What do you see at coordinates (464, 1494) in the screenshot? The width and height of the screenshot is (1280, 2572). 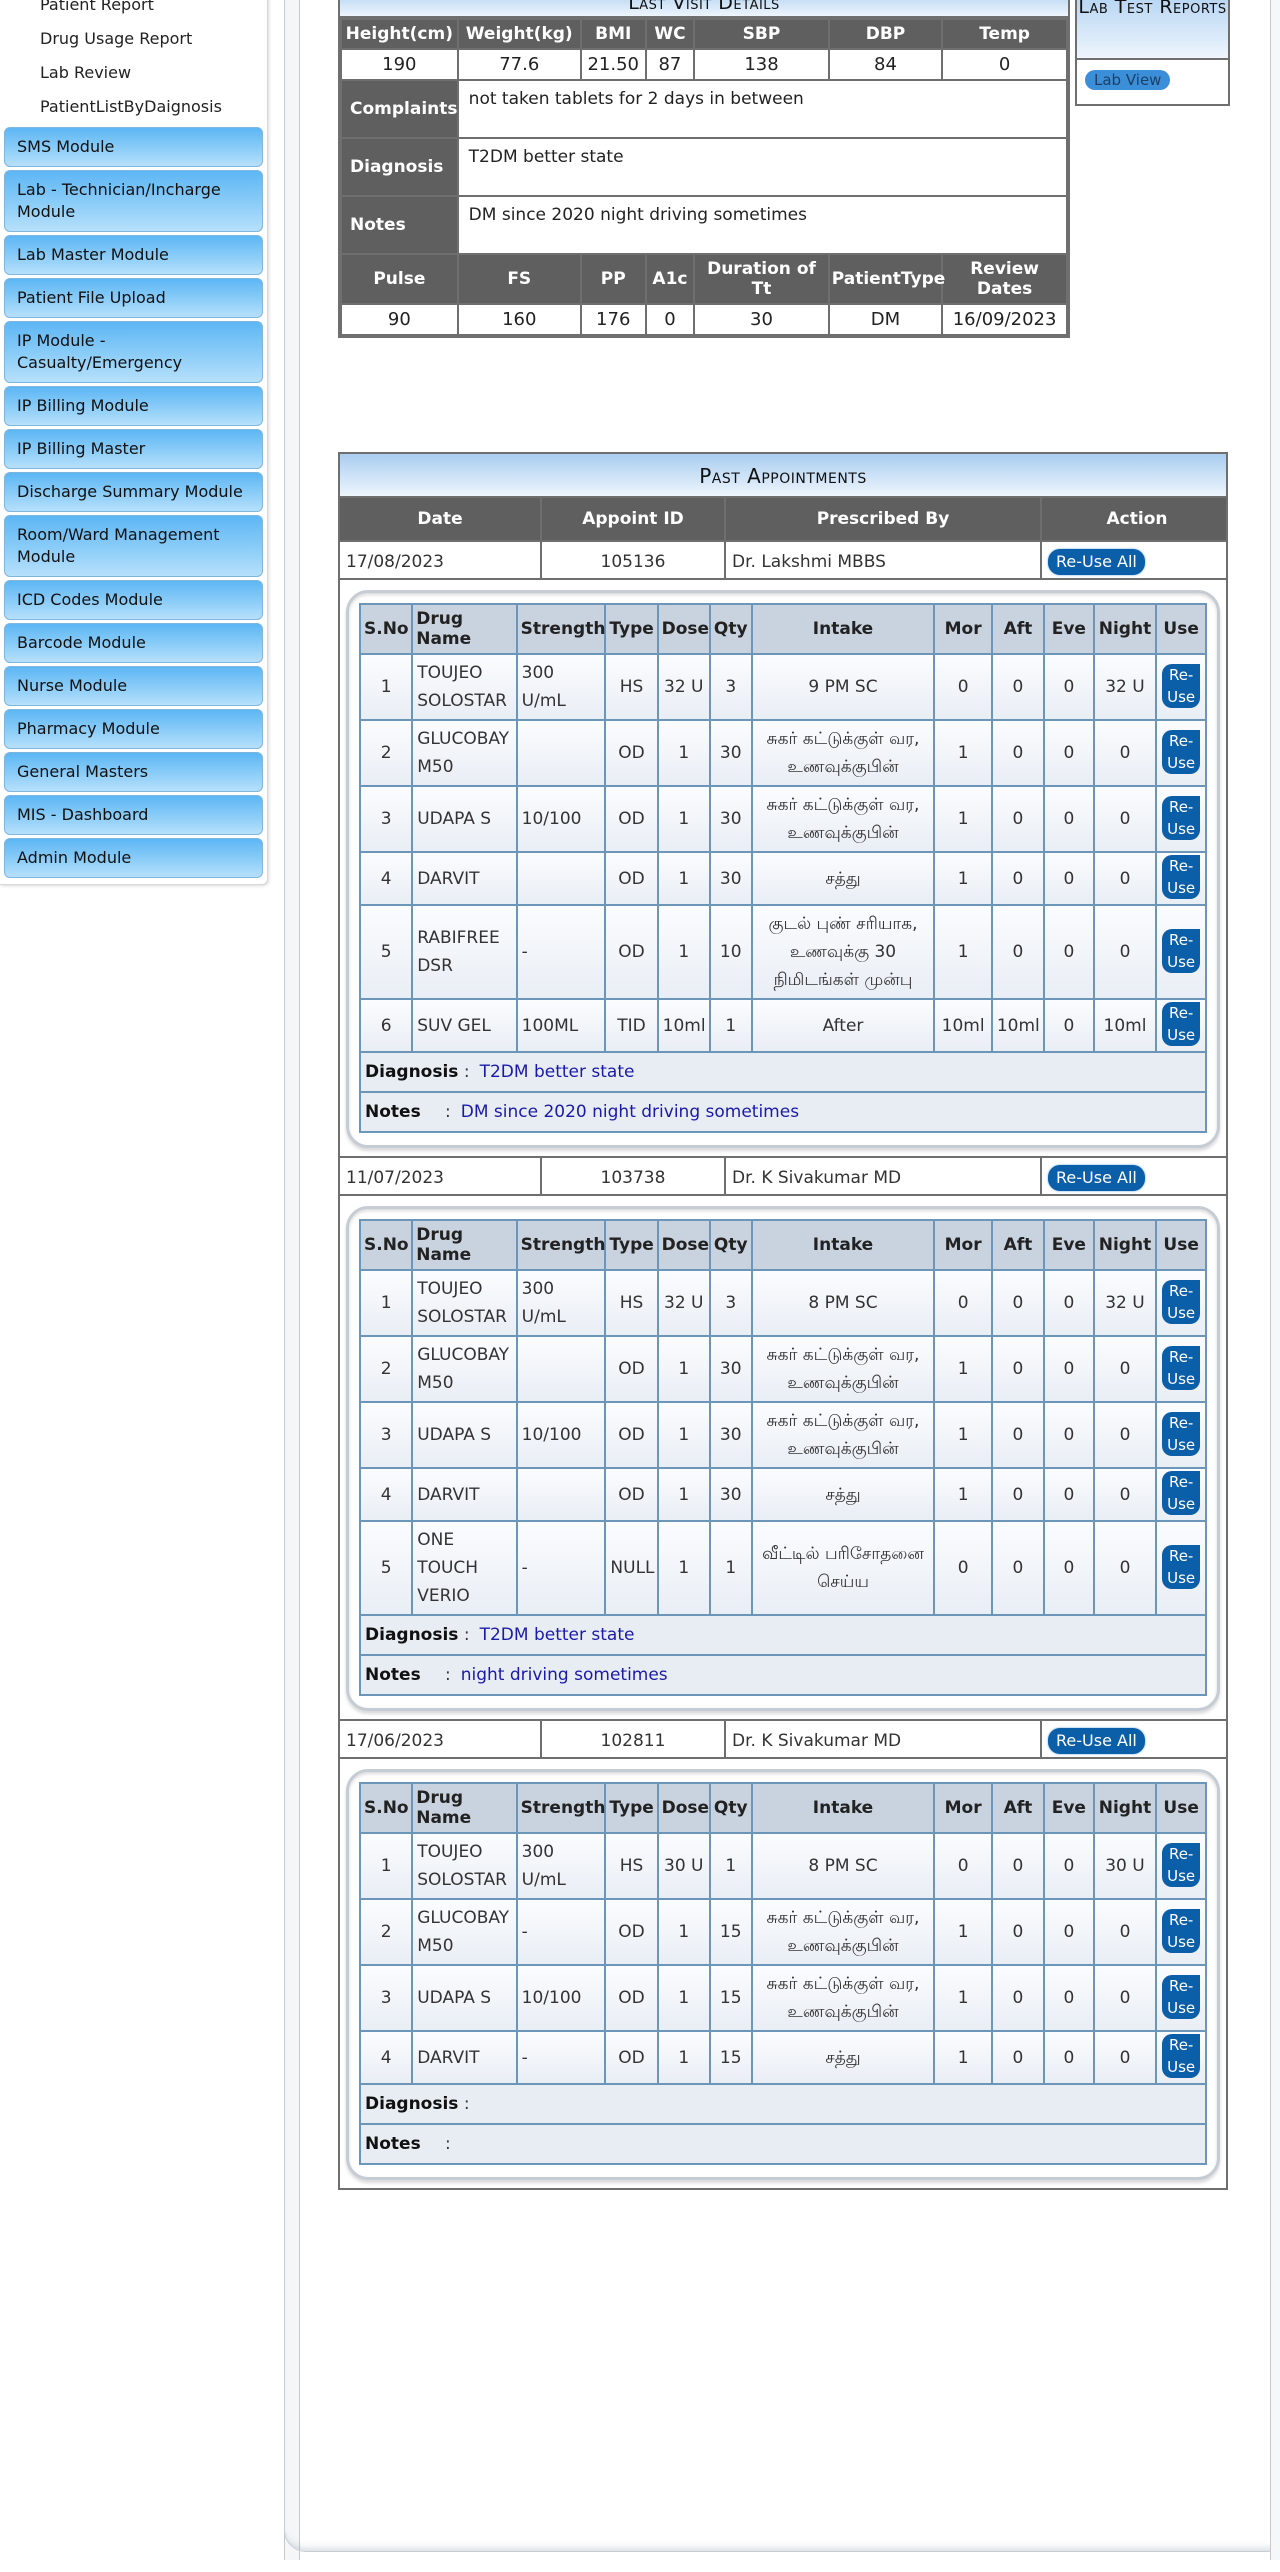 I see `rx-cell-drug-name: DARVIT` at bounding box center [464, 1494].